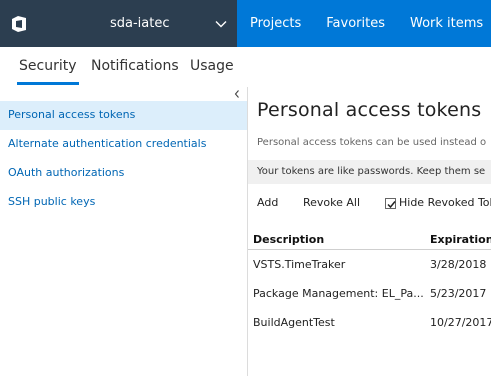  I want to click on tab-usage-label: Usage, so click(212, 66).